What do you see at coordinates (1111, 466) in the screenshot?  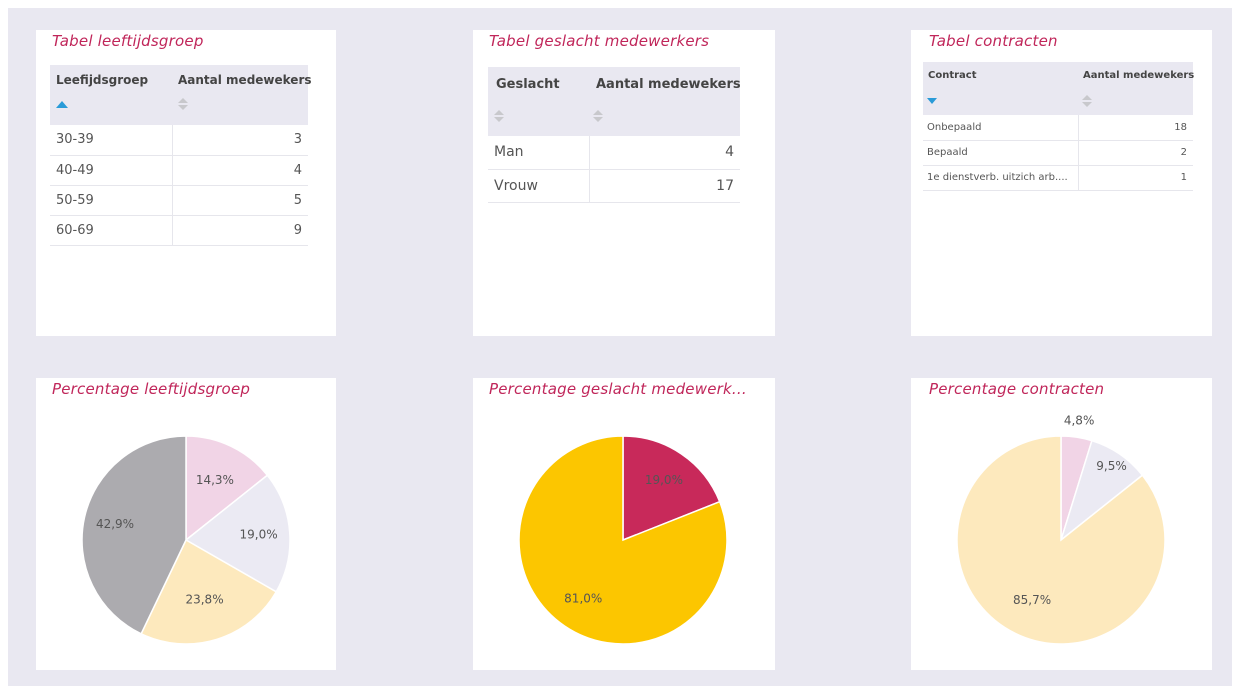 I see `pie-slice-label: 9,5%` at bounding box center [1111, 466].